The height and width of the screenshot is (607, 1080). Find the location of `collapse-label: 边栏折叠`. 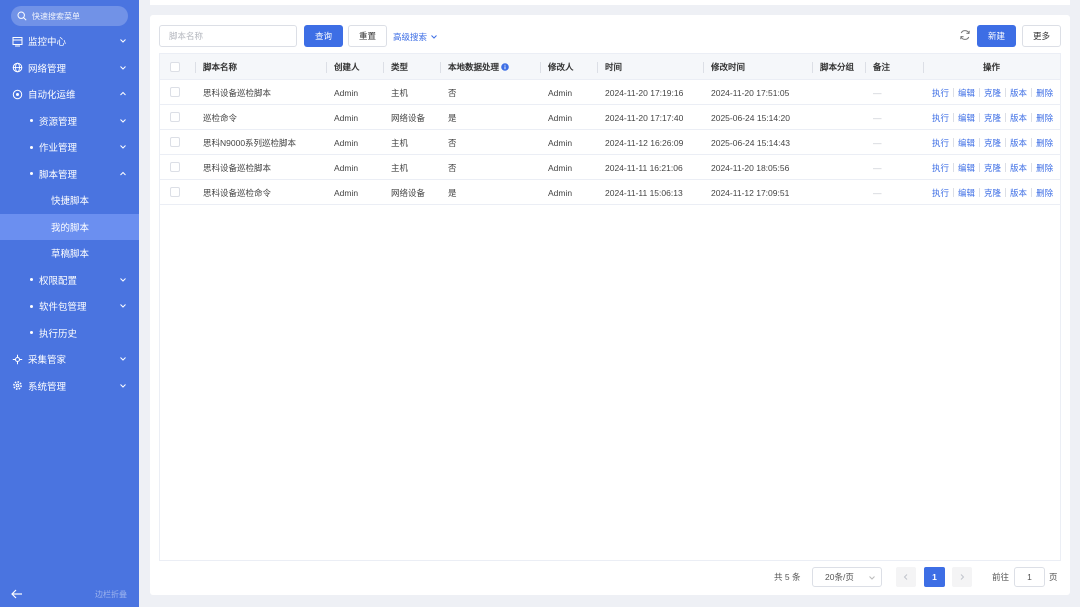

collapse-label: 边栏折叠 is located at coordinates (111, 594).